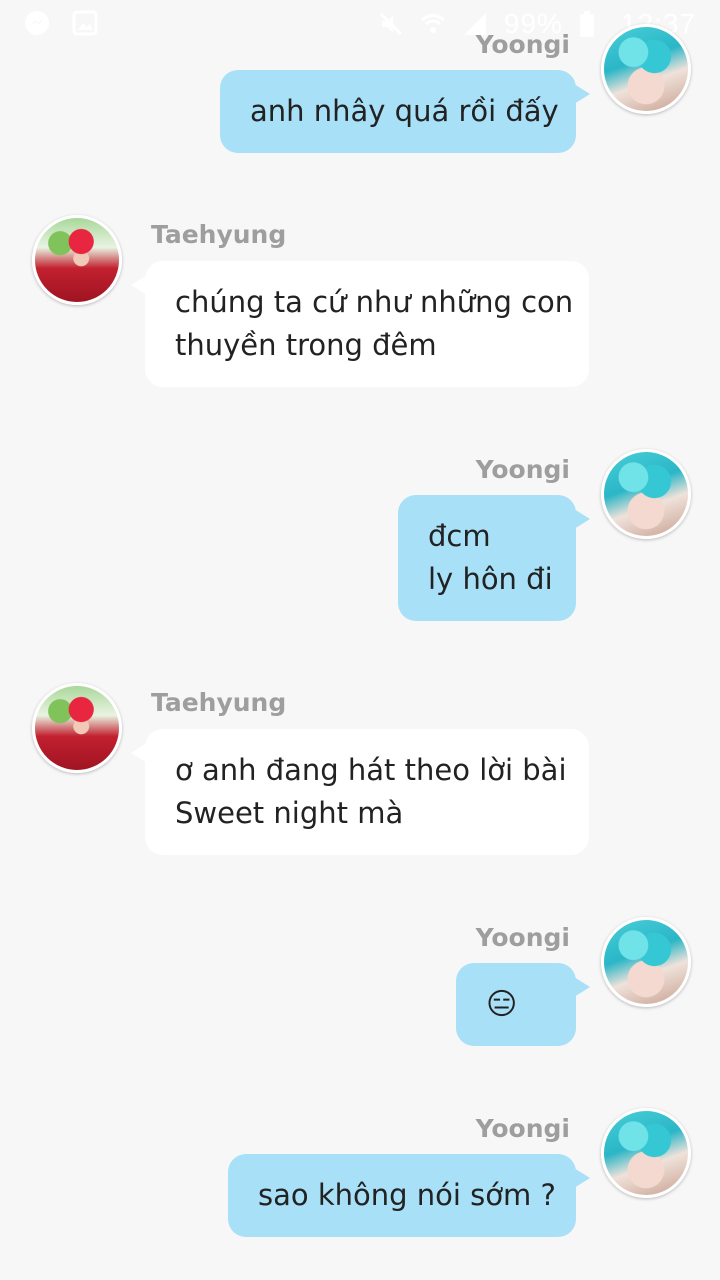  Describe the element at coordinates (289, 813) in the screenshot. I see `message-text: Sweet night mà` at that location.